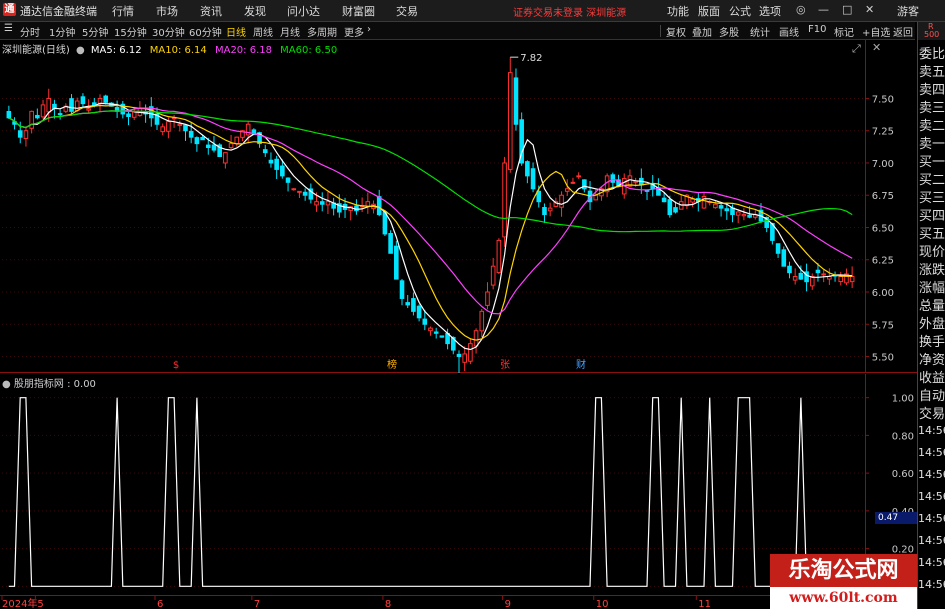  Describe the element at coordinates (932, 268) in the screenshot. I see `side-panel-item: 涨跌` at that location.